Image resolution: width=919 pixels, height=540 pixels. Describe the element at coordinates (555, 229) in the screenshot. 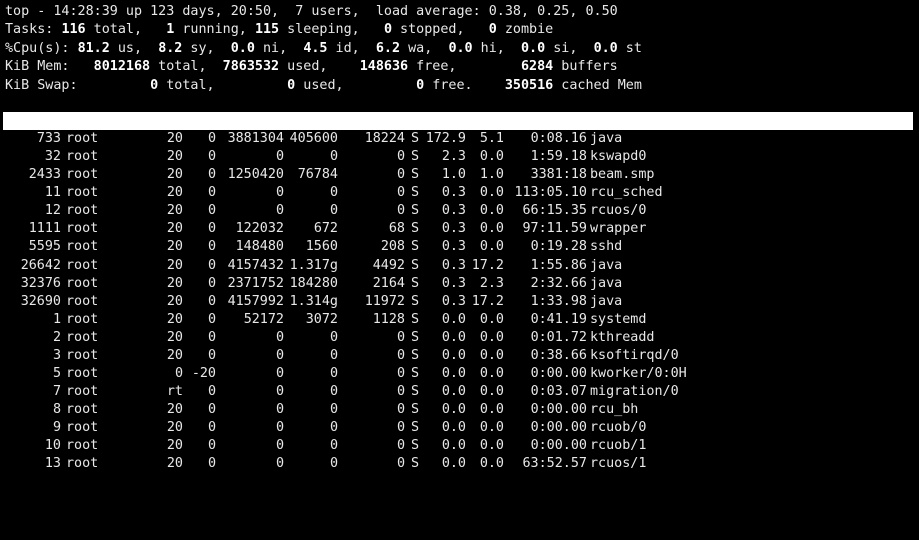

I see `process-time: 97:11.59` at that location.